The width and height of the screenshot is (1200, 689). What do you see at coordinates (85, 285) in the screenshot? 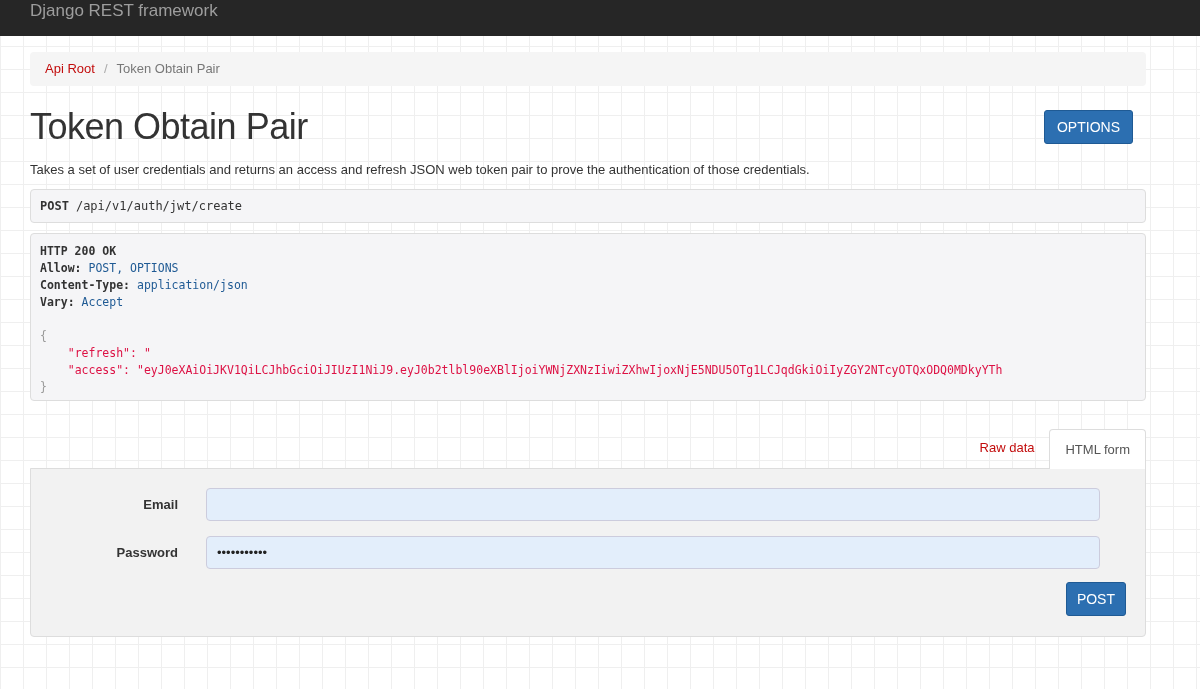
I see `header-name: Content-Type:` at bounding box center [85, 285].